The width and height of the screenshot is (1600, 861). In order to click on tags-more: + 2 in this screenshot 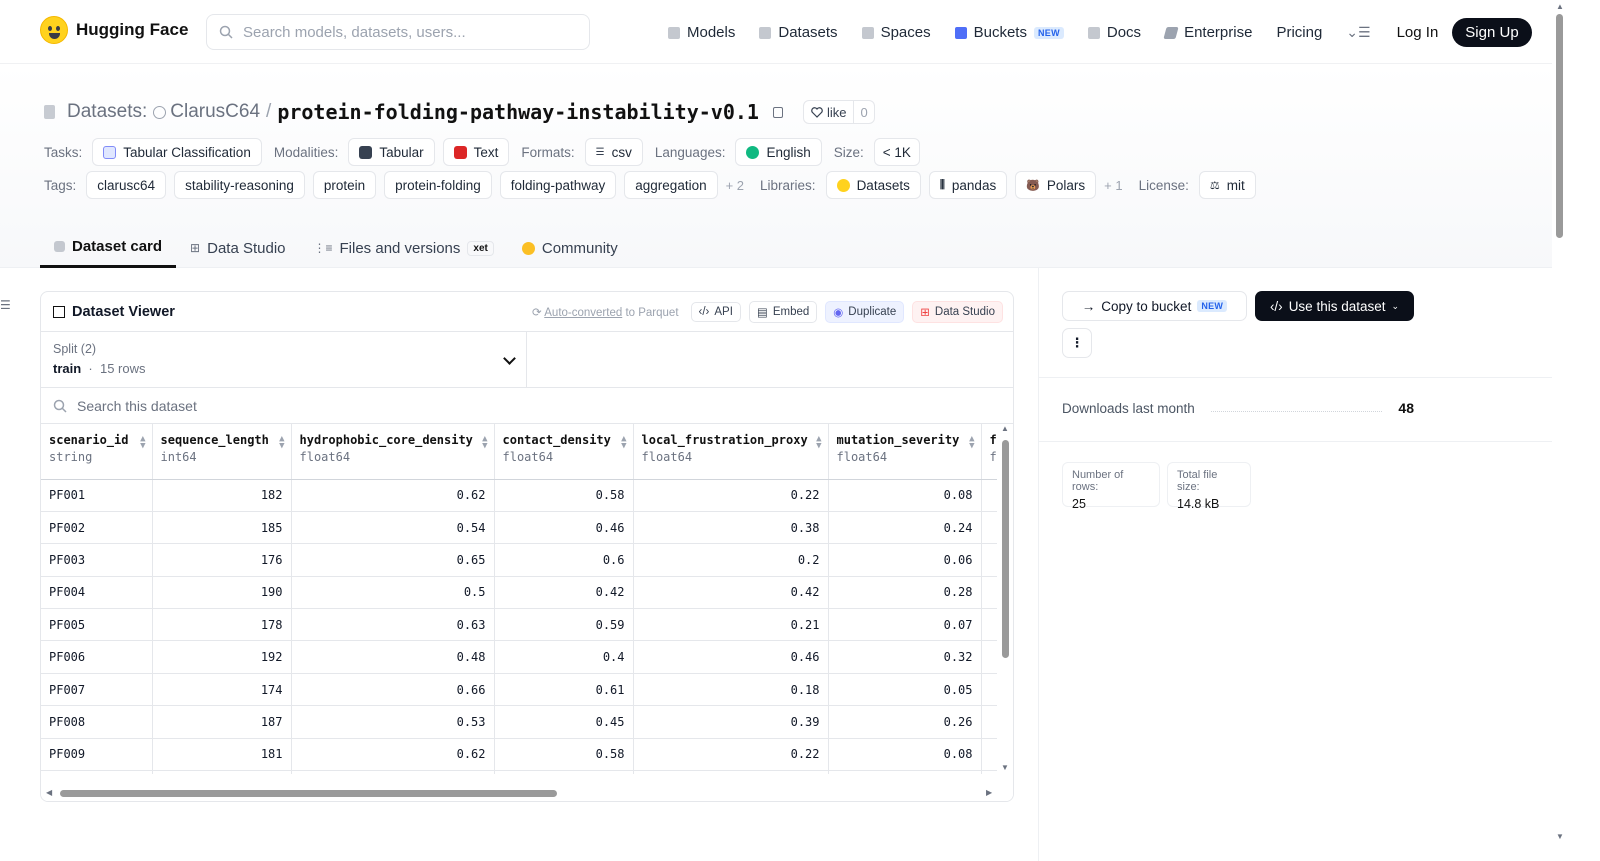, I will do `click(735, 185)`.